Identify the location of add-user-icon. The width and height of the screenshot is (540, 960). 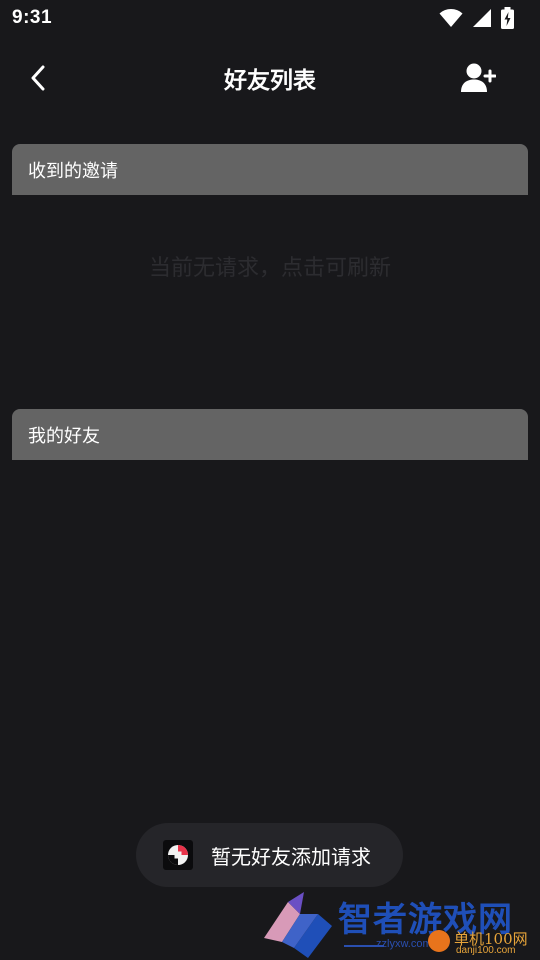
(478, 77).